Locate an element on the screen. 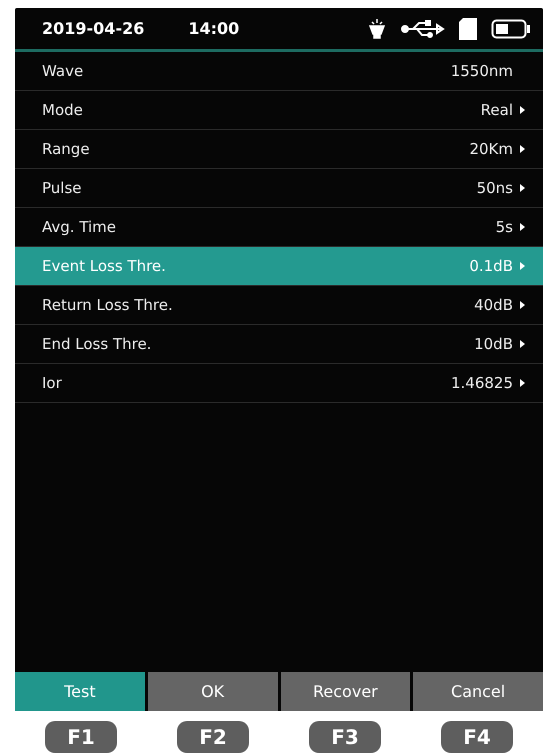  setting-row: Mode Real is located at coordinates (279, 110).